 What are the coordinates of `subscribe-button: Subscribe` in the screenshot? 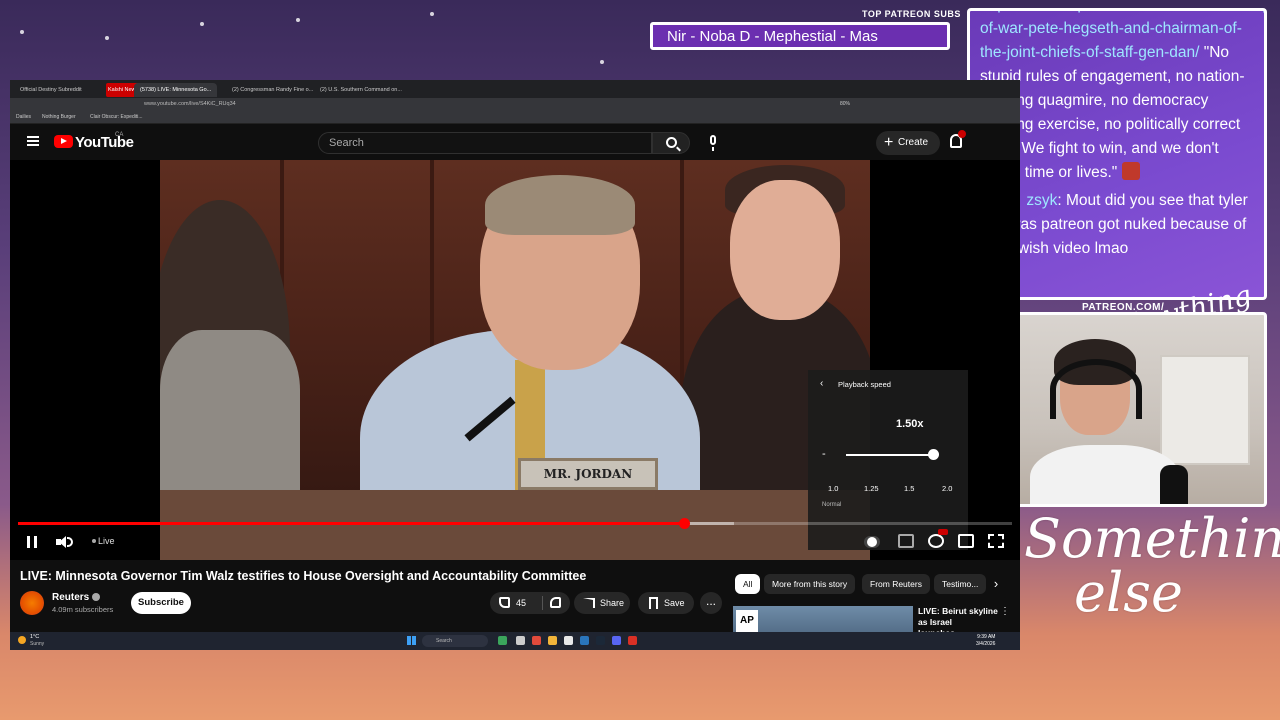 It's located at (161, 603).